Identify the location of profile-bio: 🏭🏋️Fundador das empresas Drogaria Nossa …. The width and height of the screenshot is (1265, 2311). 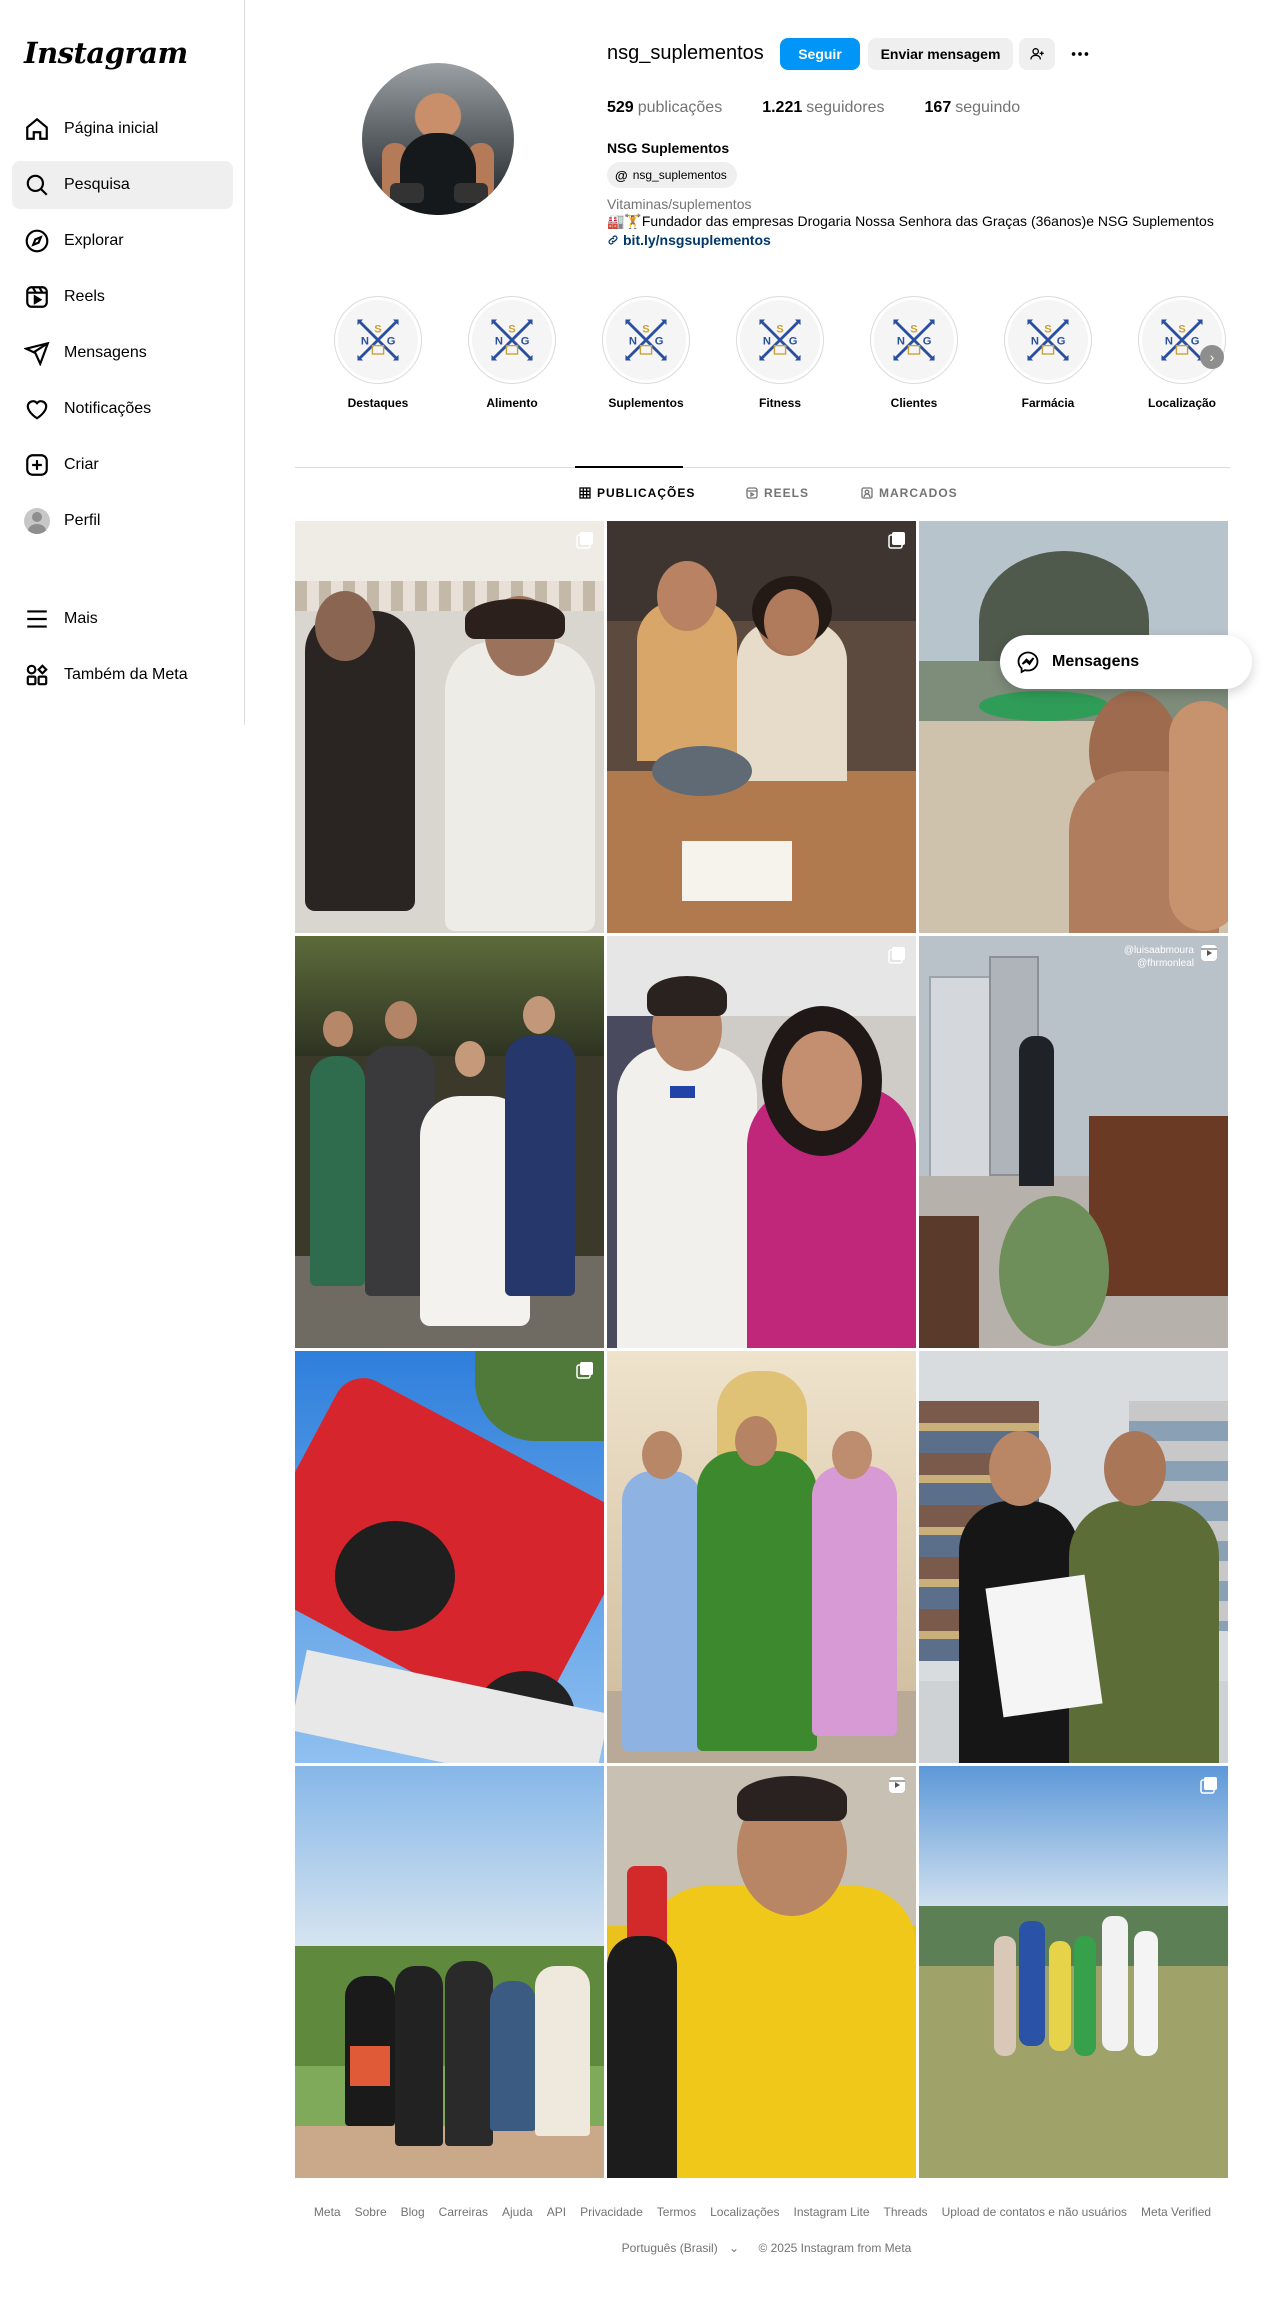
(910, 221).